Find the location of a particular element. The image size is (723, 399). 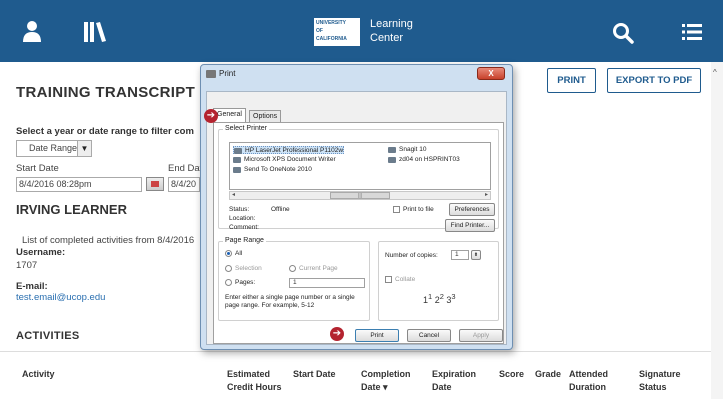

col-signature-status-line2: Status is located at coordinates (653, 387).